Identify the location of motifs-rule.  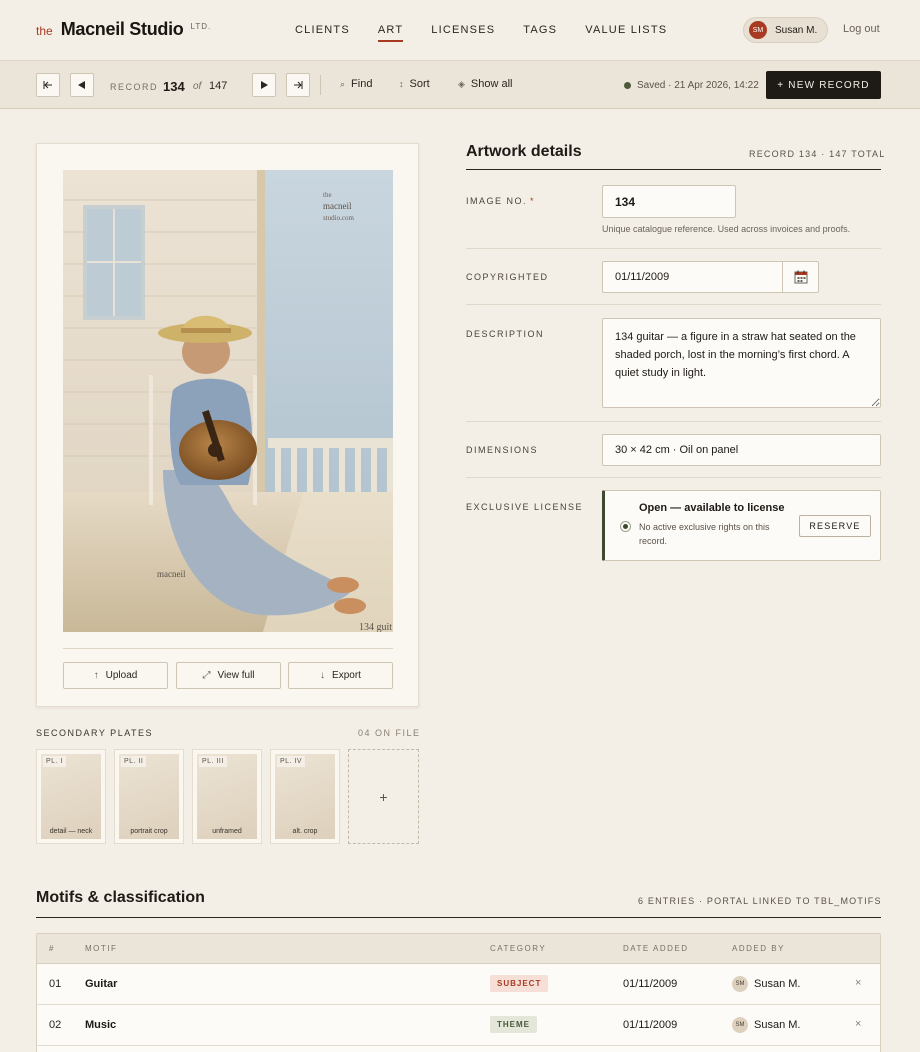
(458, 917).